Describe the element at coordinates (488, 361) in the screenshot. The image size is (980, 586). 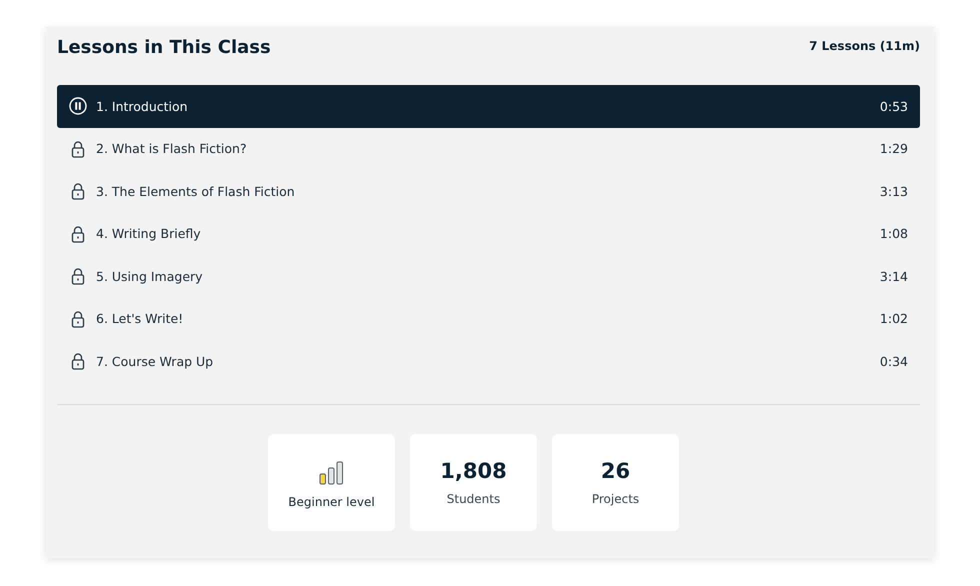
I see `lesson-row: 7. Course Wrap Up 0:34` at that location.